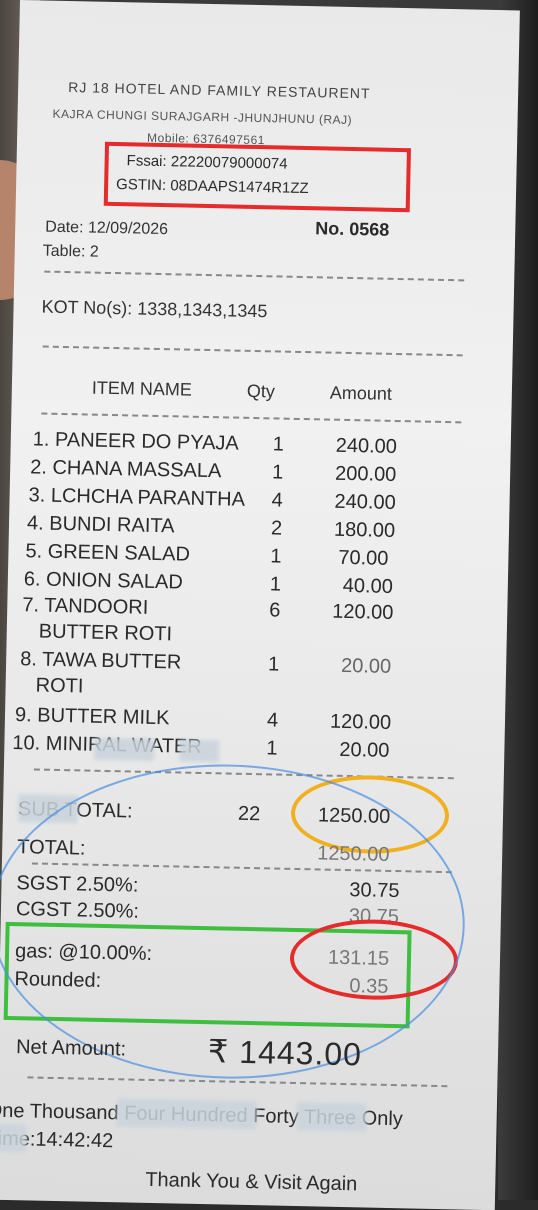 The width and height of the screenshot is (538, 1210). What do you see at coordinates (202, 116) in the screenshot?
I see `restaurant-address: KAJRA CHUNGI SURAJGARH -JHUNJHUNU (RAJ)` at bounding box center [202, 116].